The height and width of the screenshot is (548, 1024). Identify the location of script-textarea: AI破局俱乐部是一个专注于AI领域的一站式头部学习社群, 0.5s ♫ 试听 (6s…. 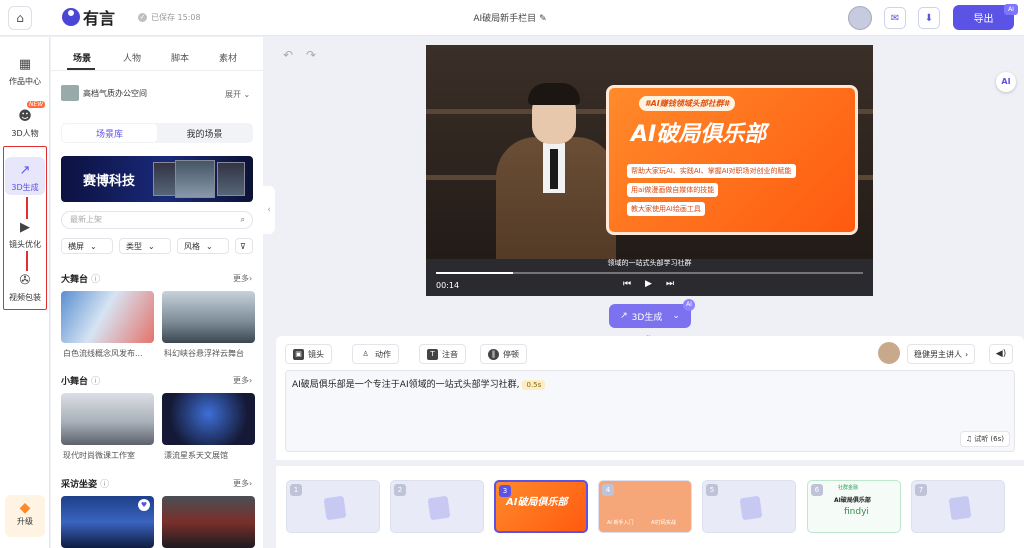
(650, 411).